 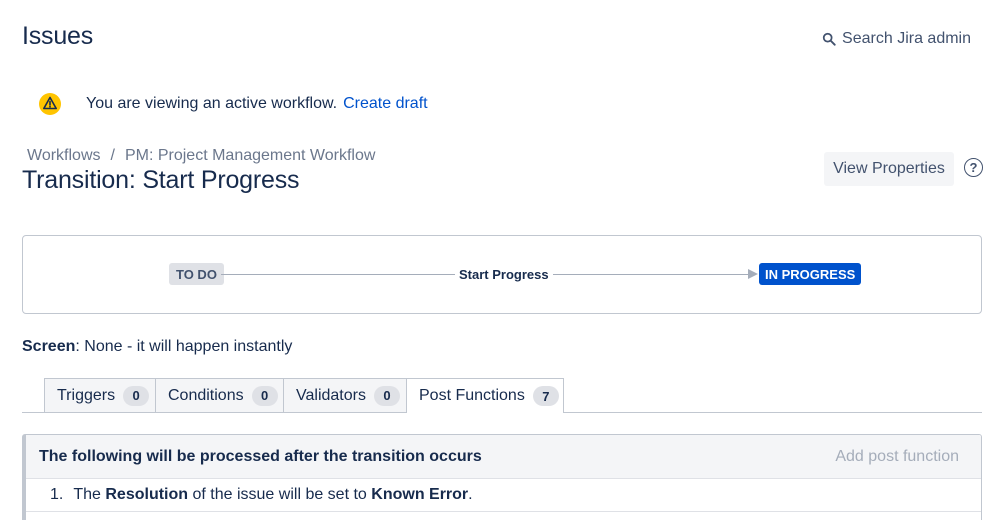 What do you see at coordinates (897, 457) in the screenshot?
I see `add-post-function-button: Add post function` at bounding box center [897, 457].